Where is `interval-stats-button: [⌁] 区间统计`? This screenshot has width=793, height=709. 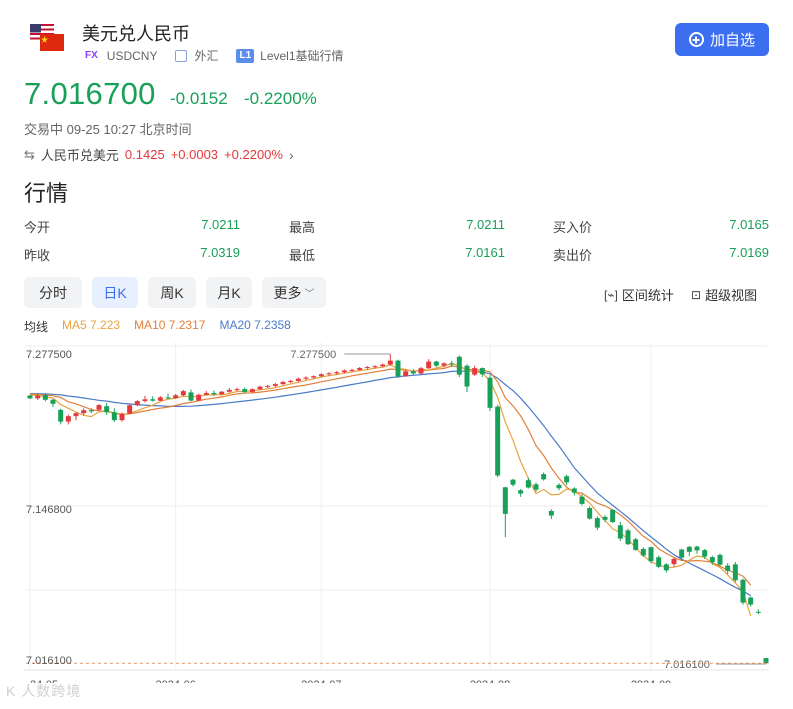
interval-stats-button: [⌁] 区间统计 is located at coordinates (639, 294).